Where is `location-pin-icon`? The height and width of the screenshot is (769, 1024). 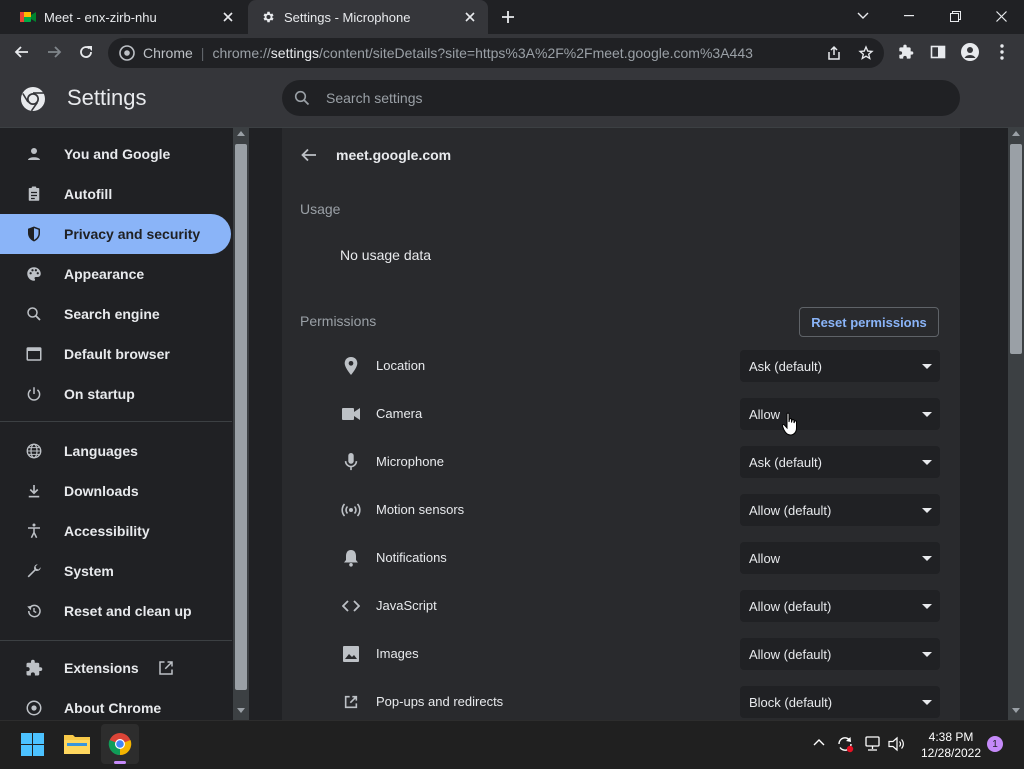 location-pin-icon is located at coordinates (351, 366).